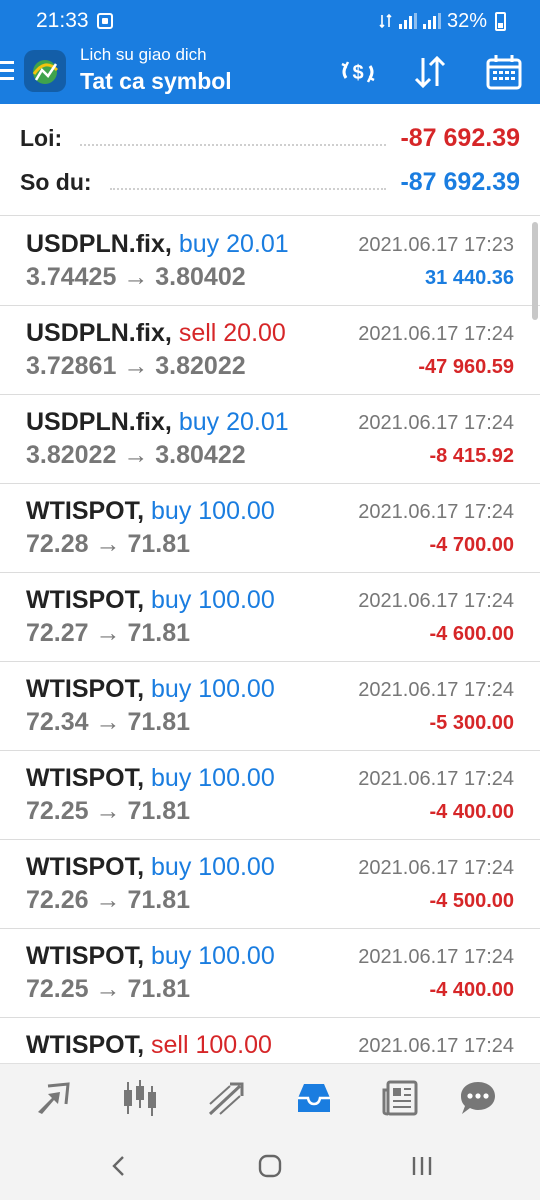 This screenshot has height=1200, width=540. I want to click on status-bar: 21:33 32%, so click(270, 21).